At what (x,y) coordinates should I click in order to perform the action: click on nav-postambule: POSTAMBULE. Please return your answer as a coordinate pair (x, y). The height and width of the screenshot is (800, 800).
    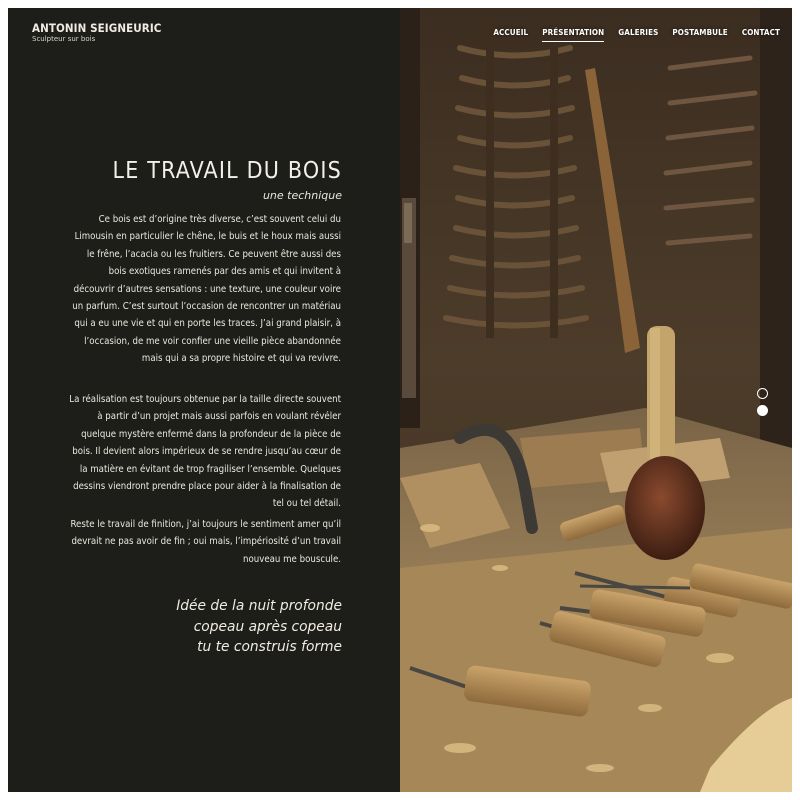
    Looking at the image, I should click on (699, 35).